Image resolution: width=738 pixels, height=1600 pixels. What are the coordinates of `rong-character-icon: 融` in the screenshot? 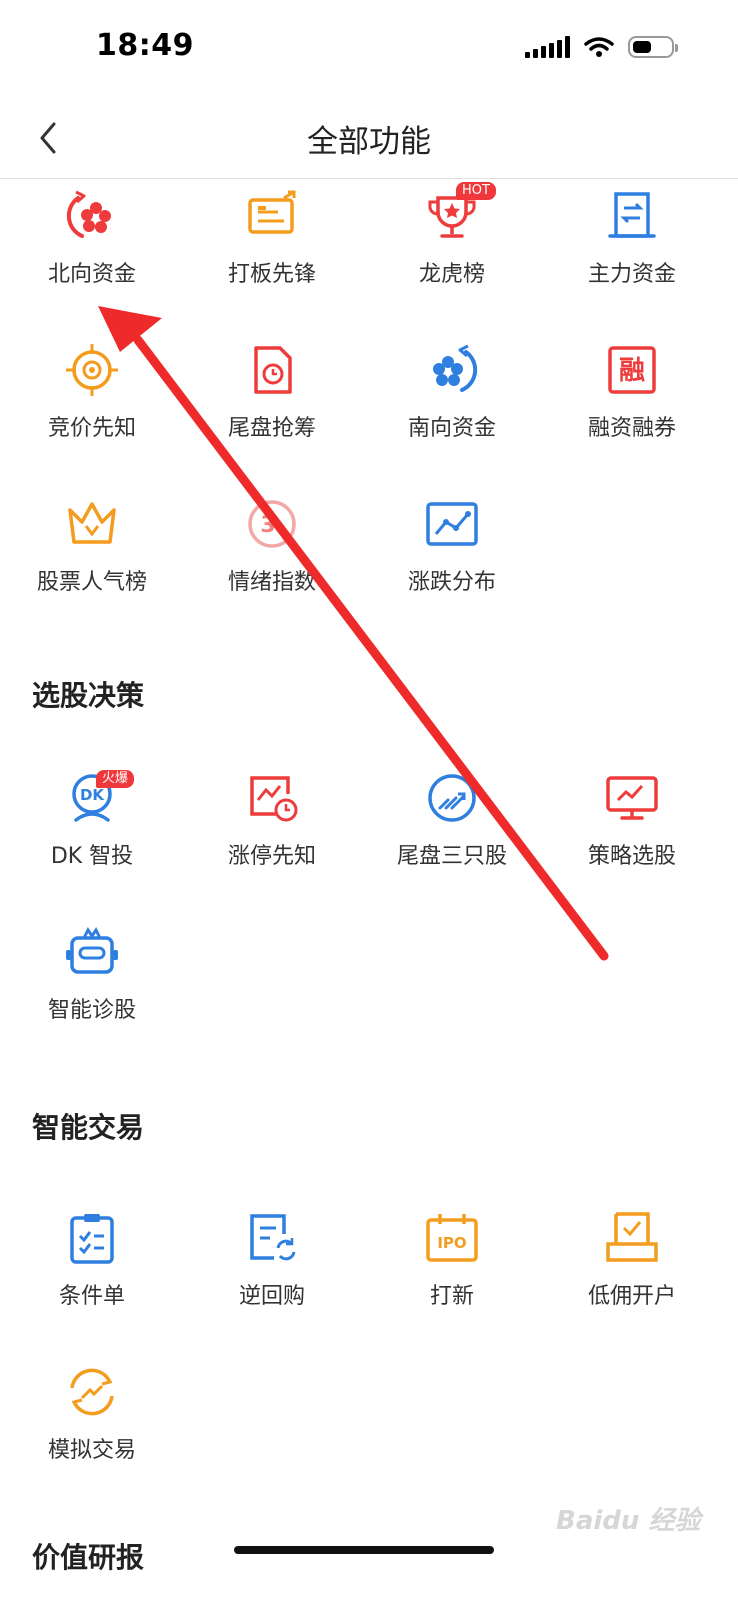 It's located at (632, 370).